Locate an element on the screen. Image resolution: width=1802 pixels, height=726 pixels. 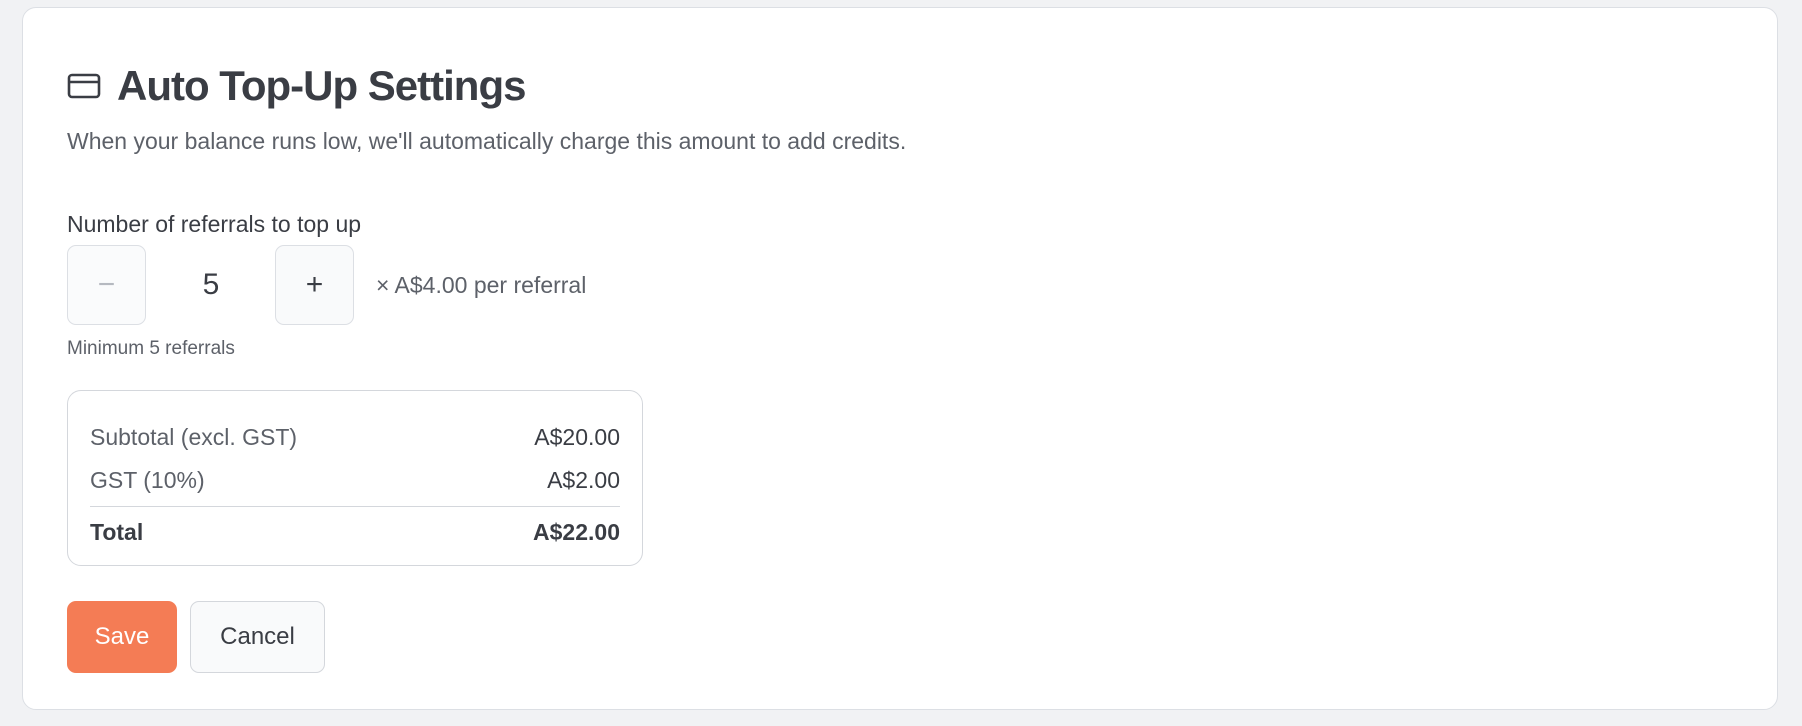
subtotal-row: Subtotal (excl. GST) A$20.00 is located at coordinates (355, 437).